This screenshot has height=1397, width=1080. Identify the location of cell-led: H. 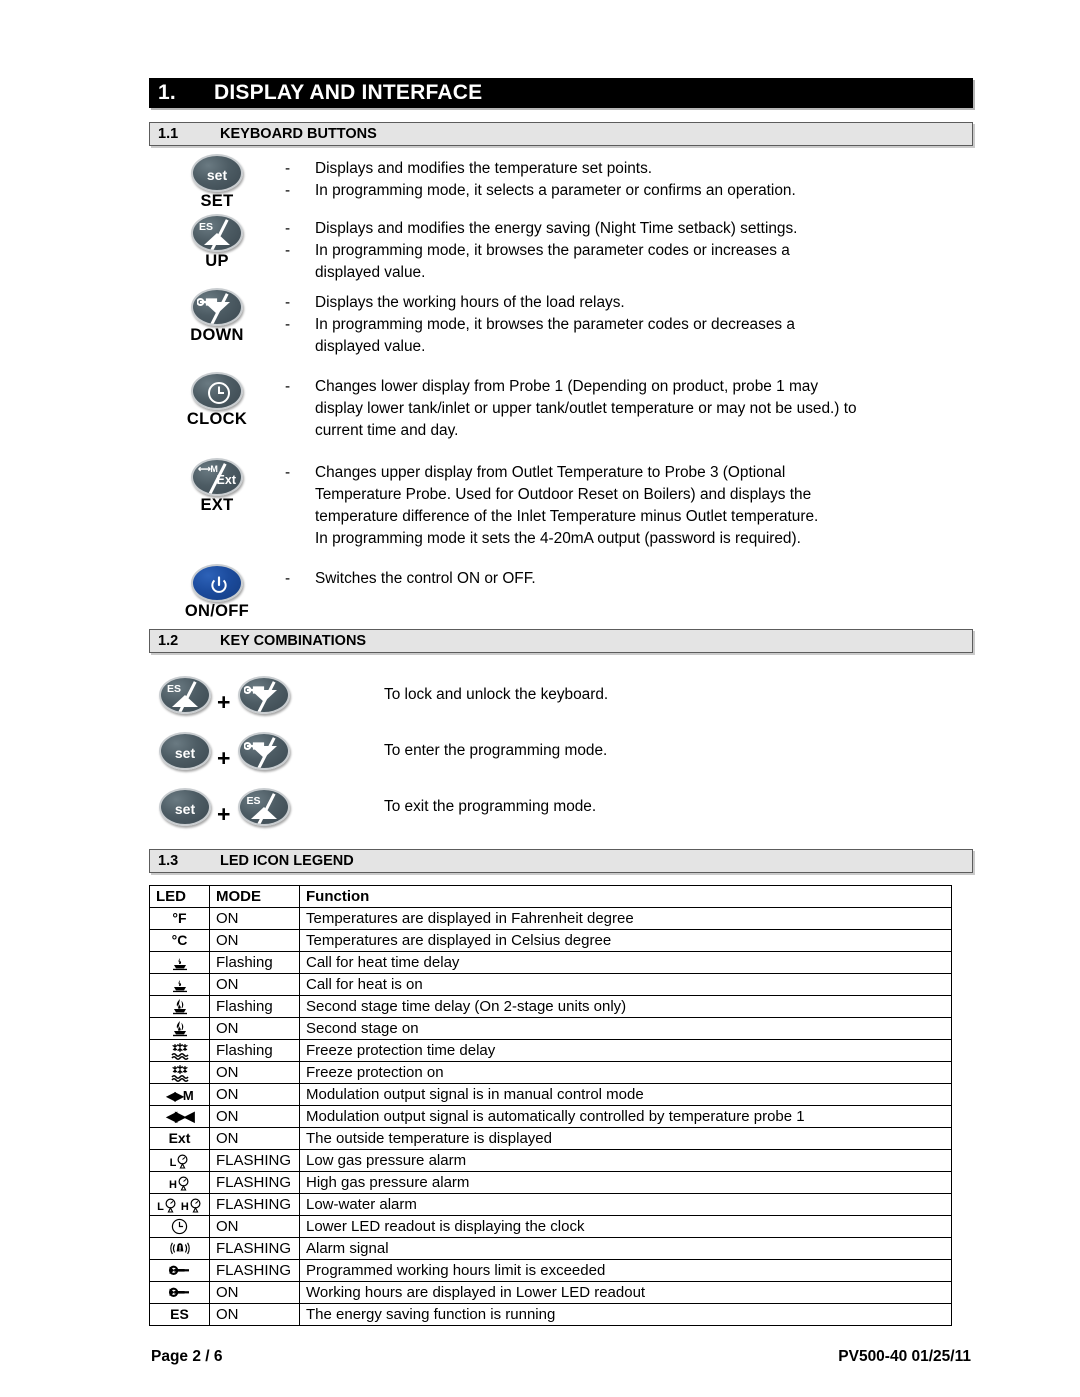
(179, 1182).